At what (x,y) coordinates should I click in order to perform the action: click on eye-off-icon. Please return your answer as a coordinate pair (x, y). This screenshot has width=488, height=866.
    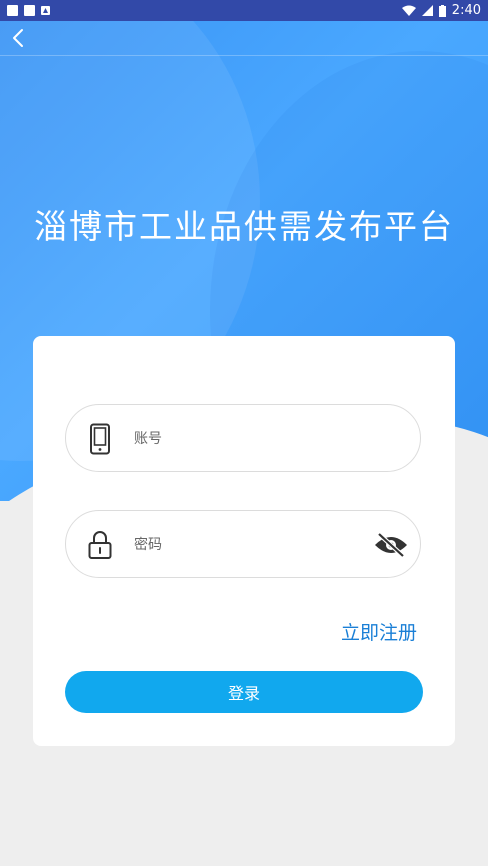
    Looking at the image, I should click on (391, 545).